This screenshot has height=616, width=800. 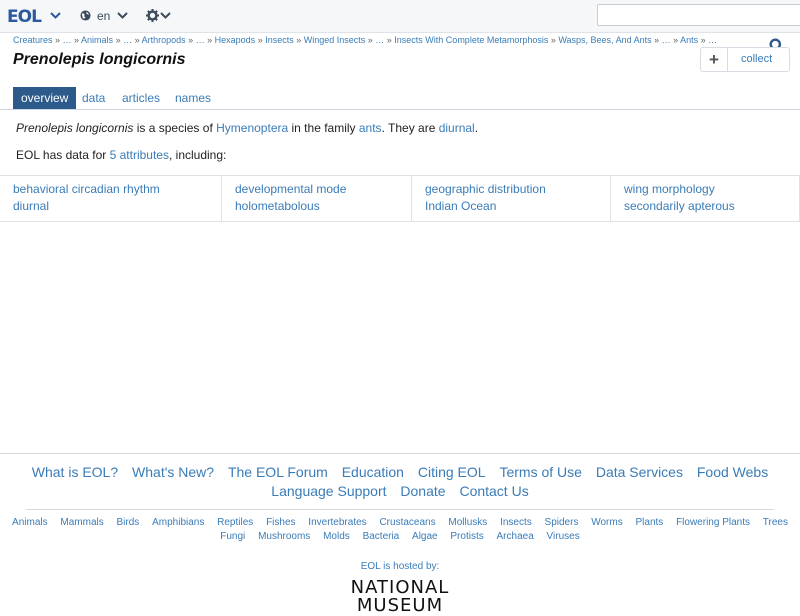 What do you see at coordinates (152, 15) in the screenshot?
I see `gear-icon` at bounding box center [152, 15].